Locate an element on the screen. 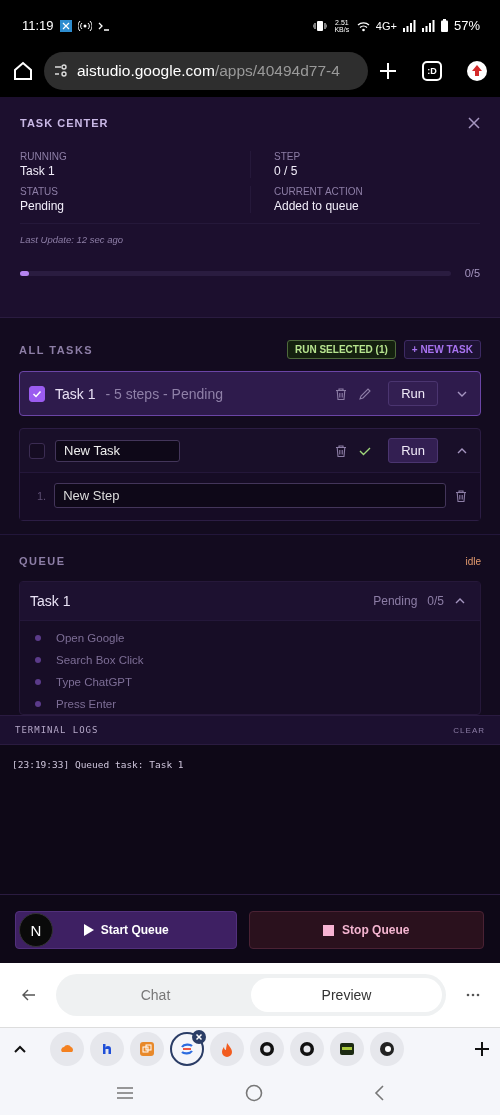  vibrate-icon is located at coordinates (319, 25).